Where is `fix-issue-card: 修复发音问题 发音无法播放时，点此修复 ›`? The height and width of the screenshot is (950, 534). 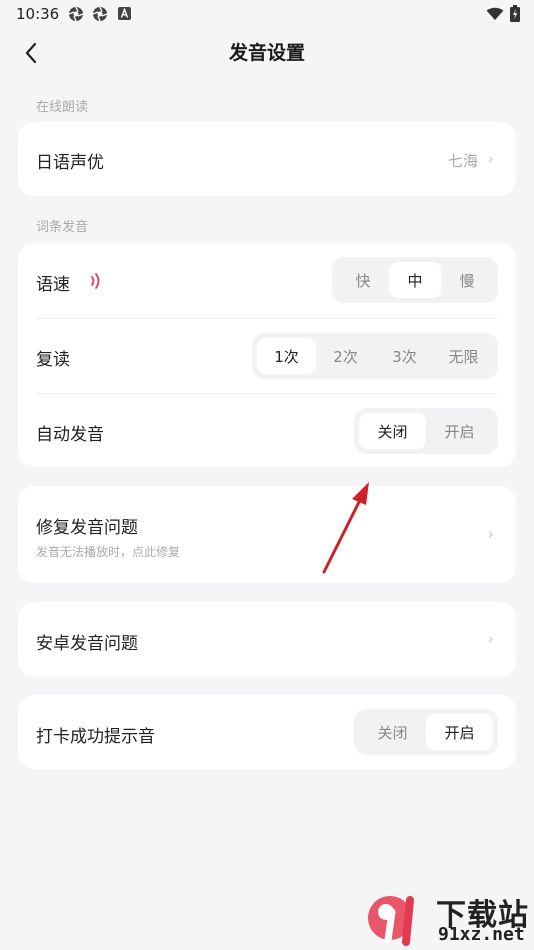 fix-issue-card: 修复发音问题 发音无法播放时，点此修复 › is located at coordinates (267, 534).